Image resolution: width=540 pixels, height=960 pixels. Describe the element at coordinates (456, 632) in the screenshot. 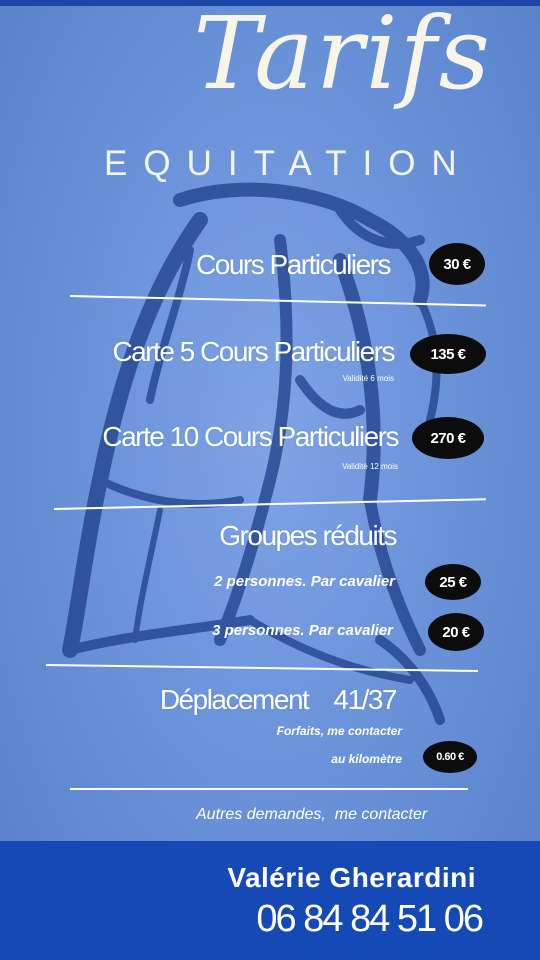

I see `group-option-3-price: 20 €` at that location.